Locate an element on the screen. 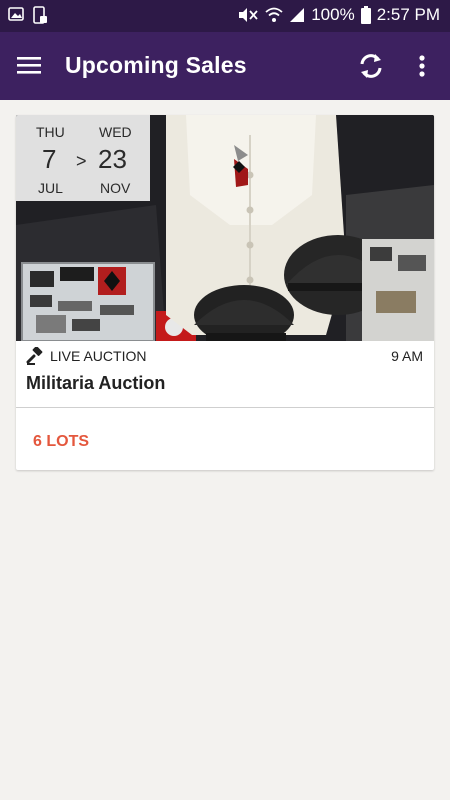 This screenshot has height=800, width=450. sale-type-label: LIVE AUCTION is located at coordinates (98, 356).